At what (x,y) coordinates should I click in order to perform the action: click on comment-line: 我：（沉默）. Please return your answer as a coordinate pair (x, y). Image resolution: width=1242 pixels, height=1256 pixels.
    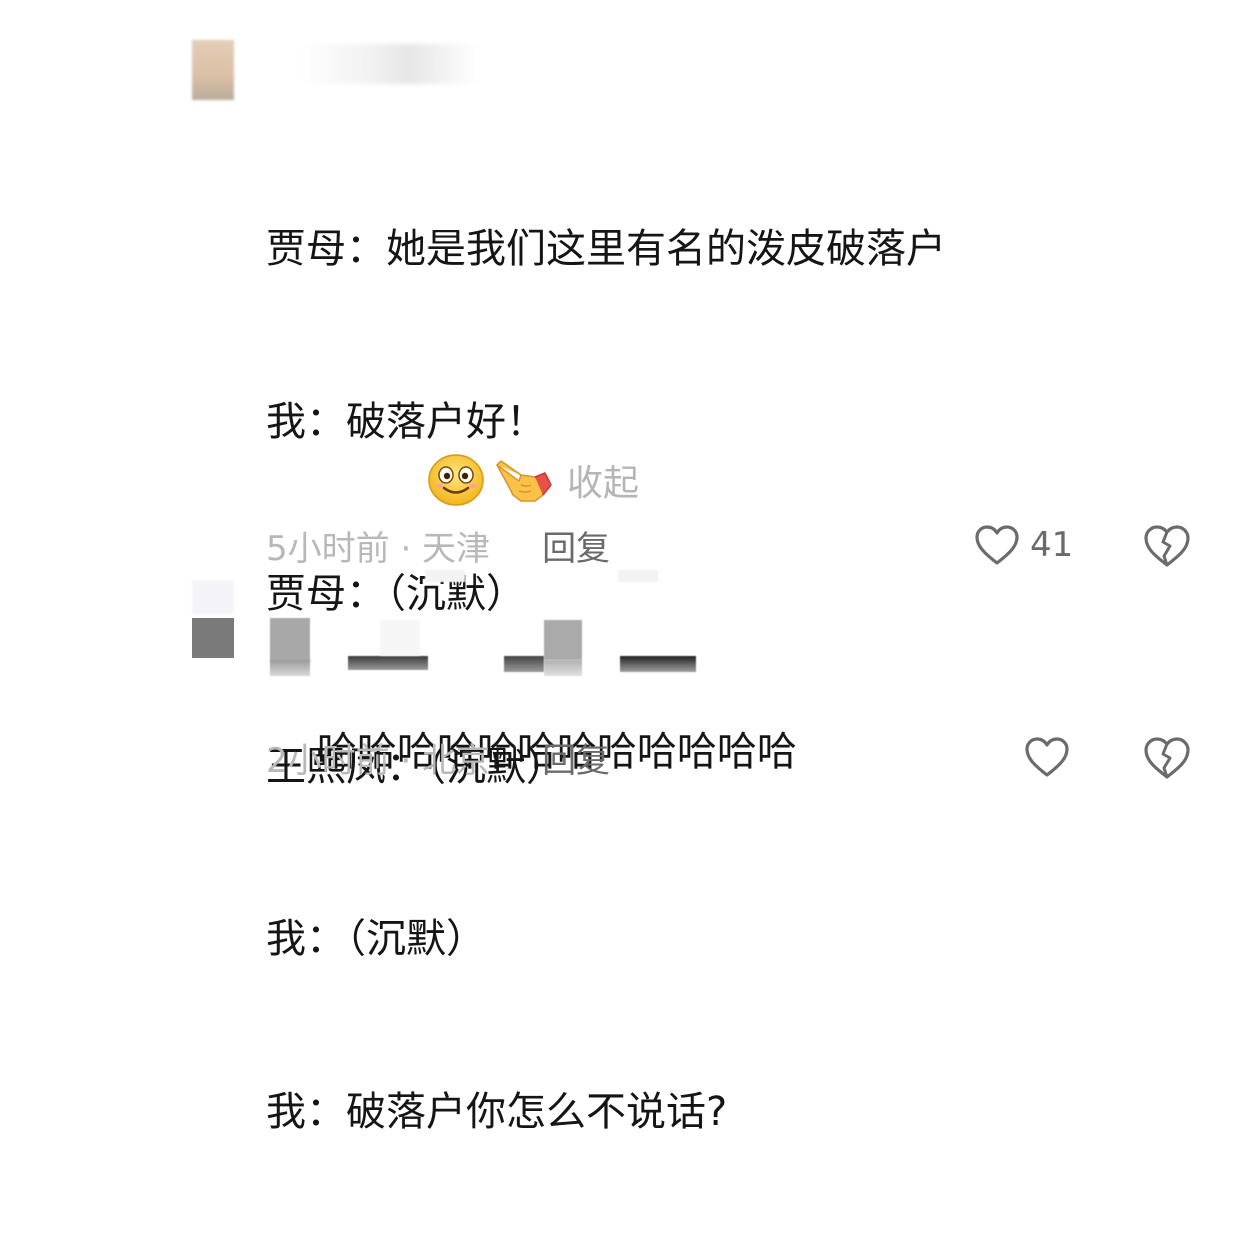
    Looking at the image, I should click on (376, 939).